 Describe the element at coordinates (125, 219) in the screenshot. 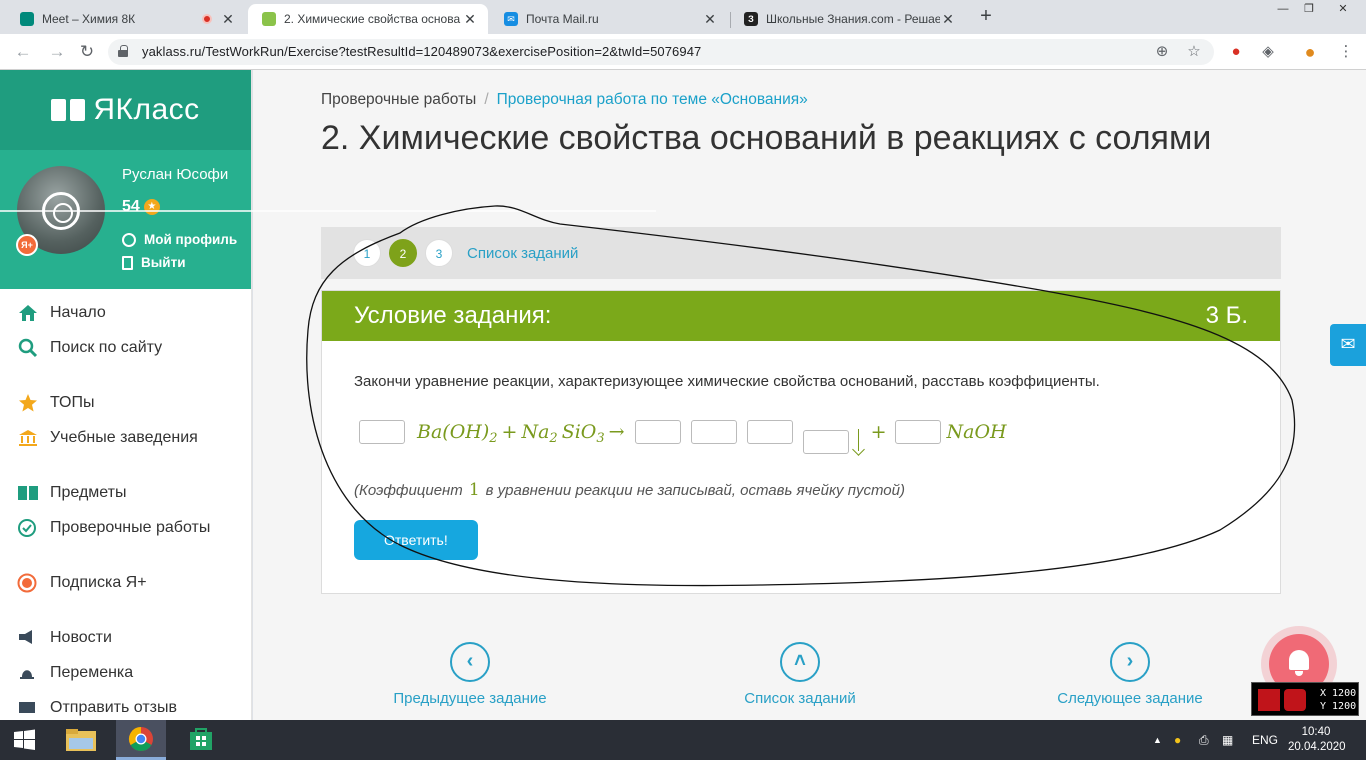

I see `user-panel: Я+ Руслан Юсофи 54 ★ Мой профиль Выйти` at that location.